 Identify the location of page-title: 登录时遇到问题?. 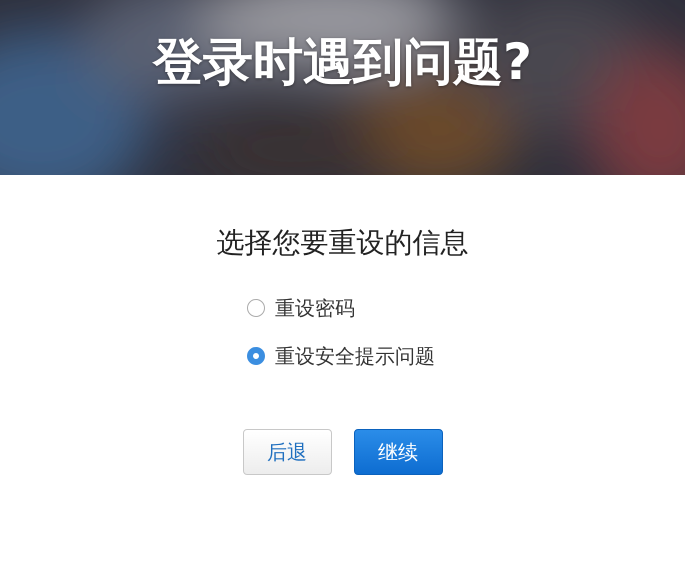
(342, 62).